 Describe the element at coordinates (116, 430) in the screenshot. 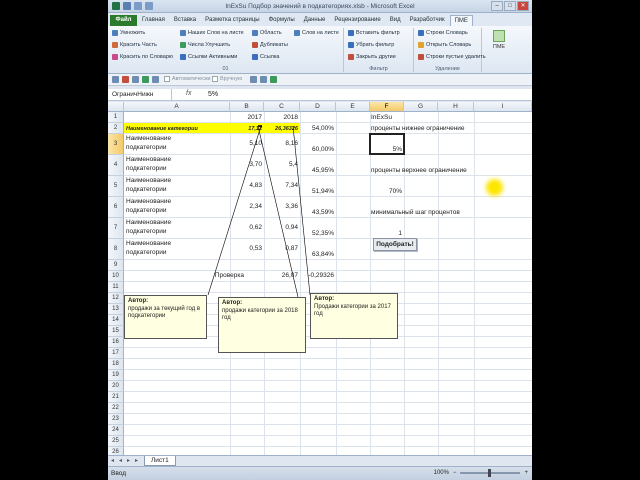

I see `row-header-24: 24` at that location.